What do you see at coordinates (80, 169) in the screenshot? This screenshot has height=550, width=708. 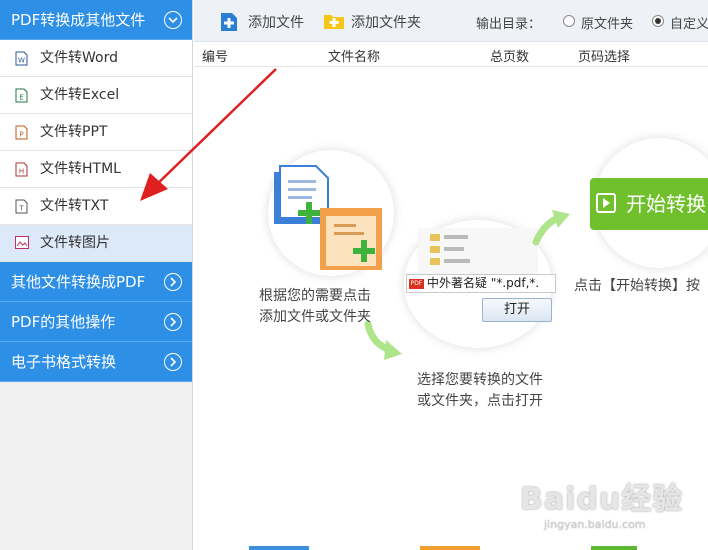 I see `sidebar-item-label: 文件转HTML` at bounding box center [80, 169].